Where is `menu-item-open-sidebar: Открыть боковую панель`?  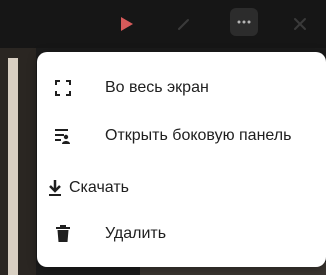
menu-item-open-sidebar: Открыть боковую панель is located at coordinates (181, 136).